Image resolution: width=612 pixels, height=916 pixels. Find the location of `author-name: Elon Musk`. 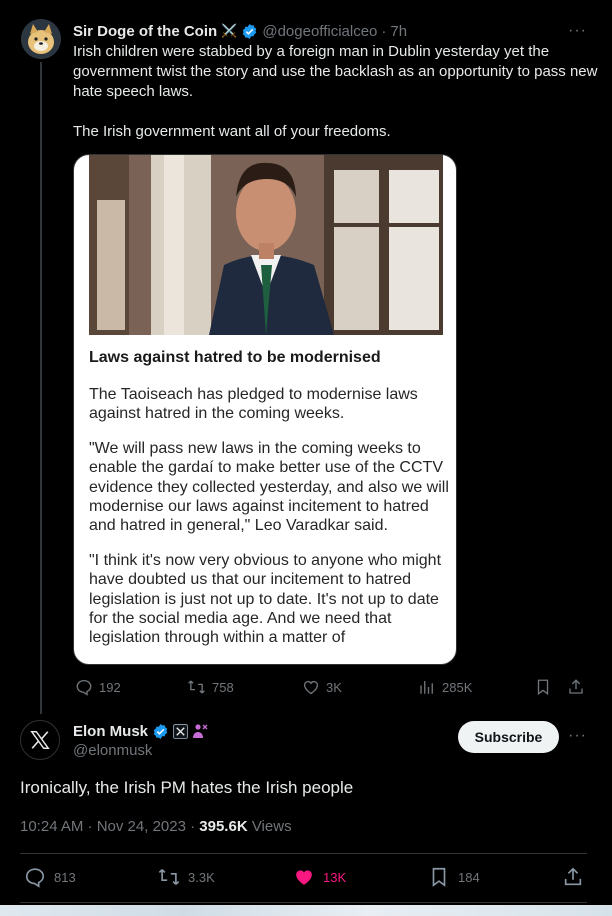

author-name: Elon Musk is located at coordinates (110, 731).